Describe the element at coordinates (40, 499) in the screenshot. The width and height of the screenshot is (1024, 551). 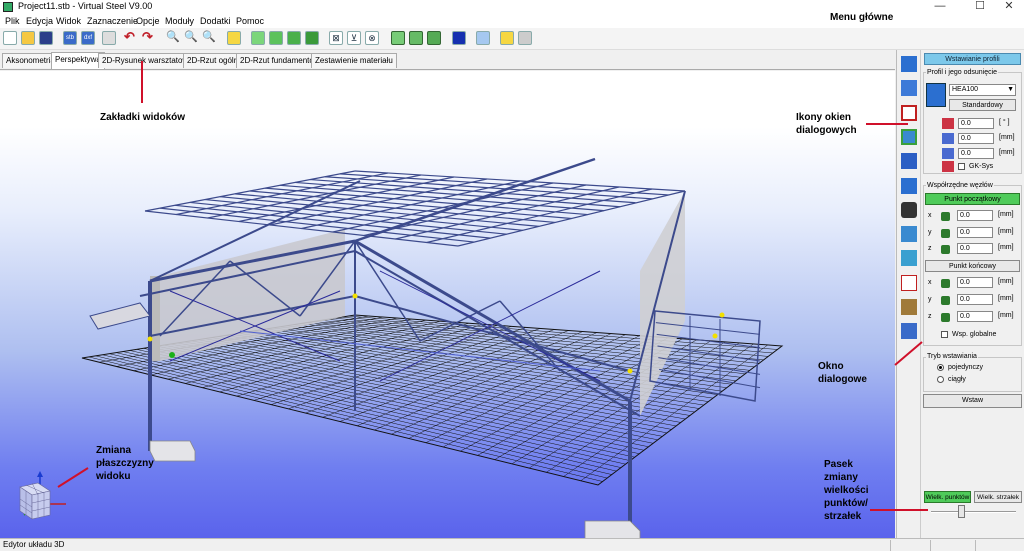
I see `view-cube-icon` at that location.